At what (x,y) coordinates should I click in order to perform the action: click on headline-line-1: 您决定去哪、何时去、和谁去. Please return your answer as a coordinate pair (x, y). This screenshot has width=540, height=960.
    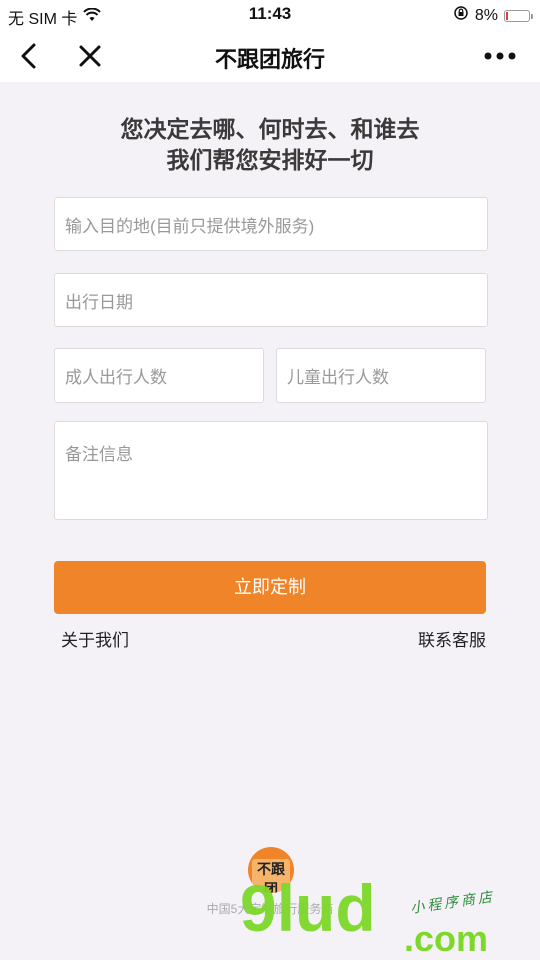
    Looking at the image, I should click on (270, 129).